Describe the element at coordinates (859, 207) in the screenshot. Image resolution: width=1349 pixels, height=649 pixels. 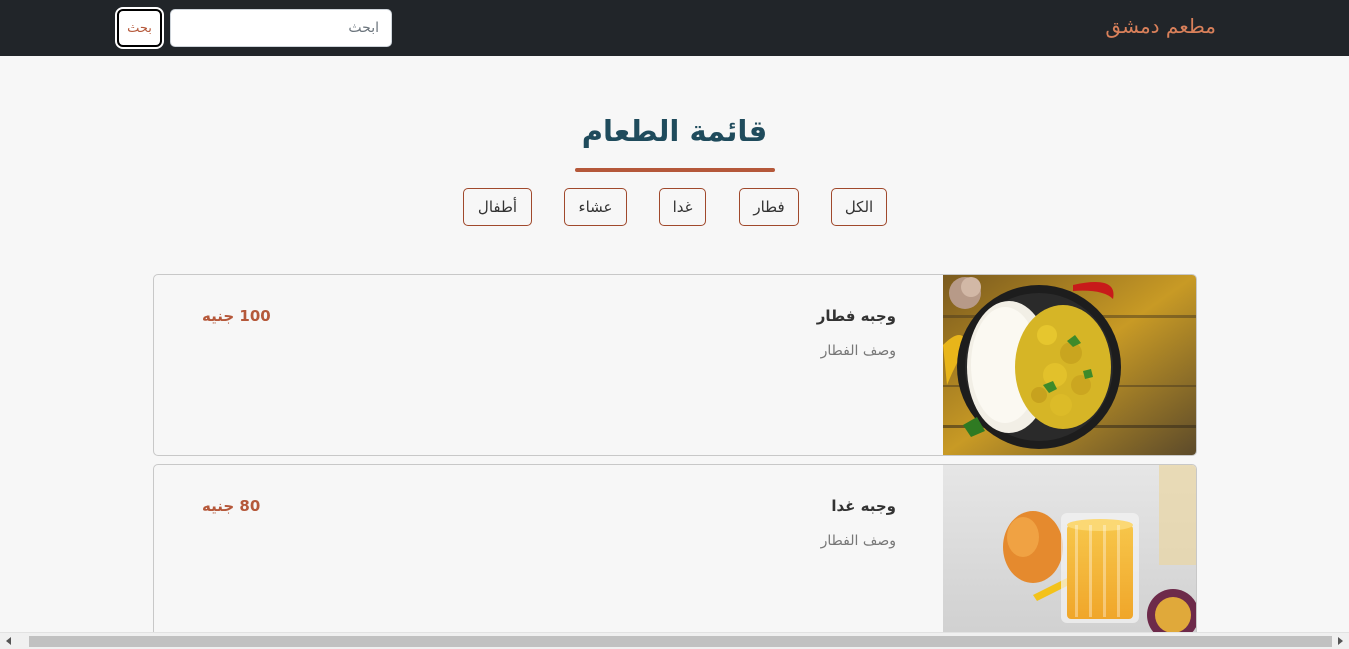
I see `filter-all-button: الكل` at that location.